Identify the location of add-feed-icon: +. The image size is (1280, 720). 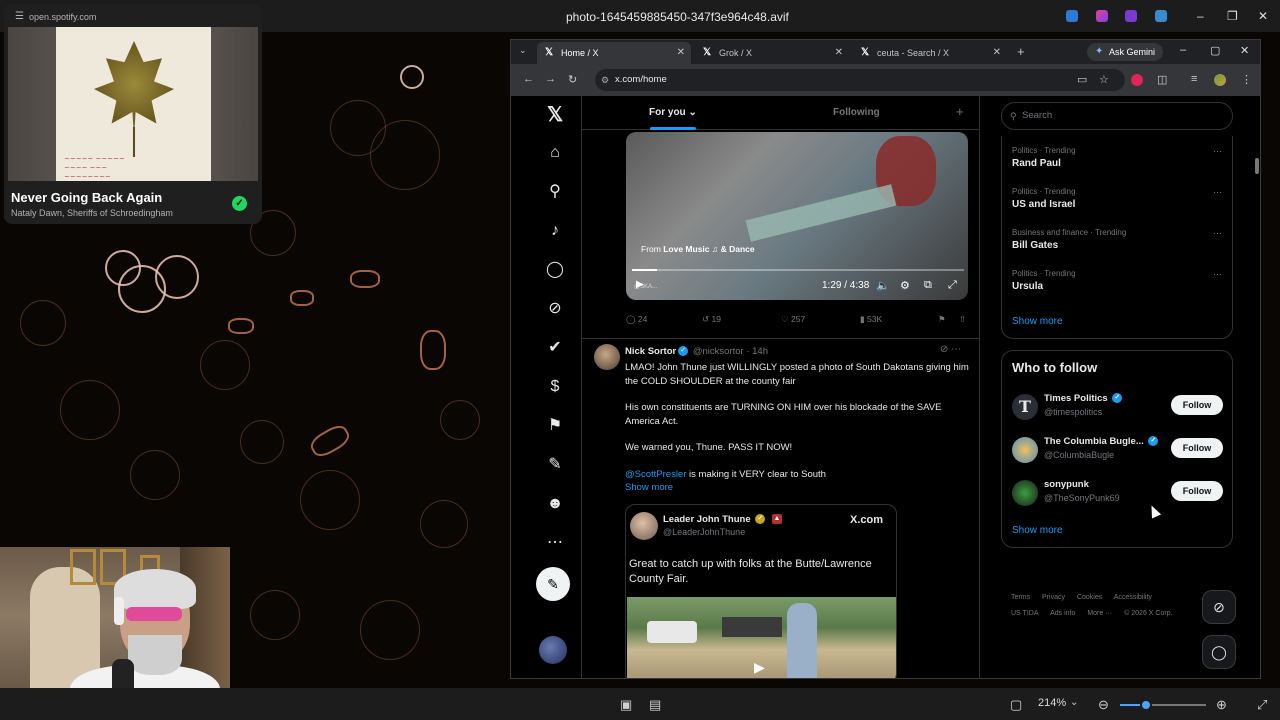
(960, 111).